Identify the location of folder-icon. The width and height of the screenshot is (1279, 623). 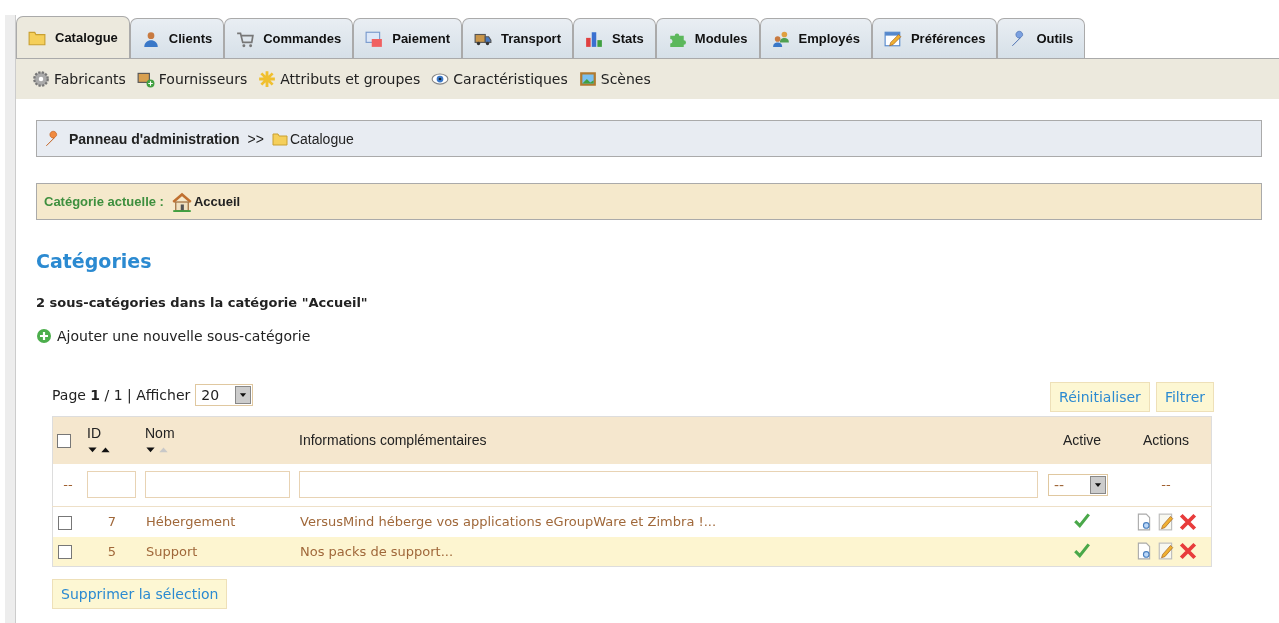
(279, 138).